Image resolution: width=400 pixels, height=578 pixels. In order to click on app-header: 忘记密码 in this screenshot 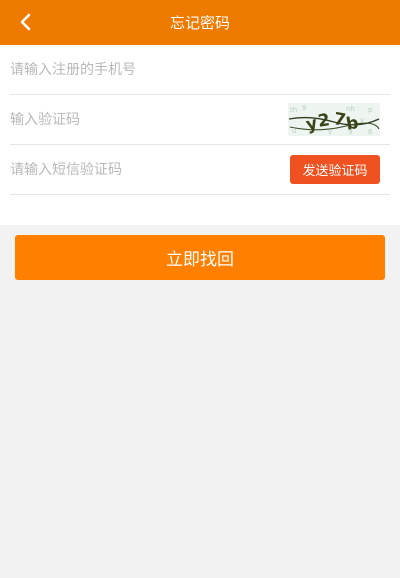, I will do `click(200, 22)`.